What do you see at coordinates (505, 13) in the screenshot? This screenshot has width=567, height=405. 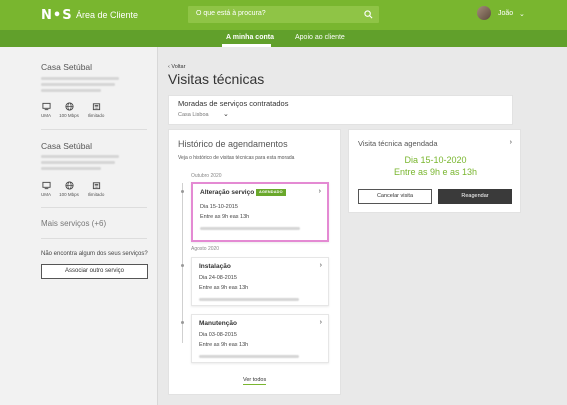 I see `user-name: João` at bounding box center [505, 13].